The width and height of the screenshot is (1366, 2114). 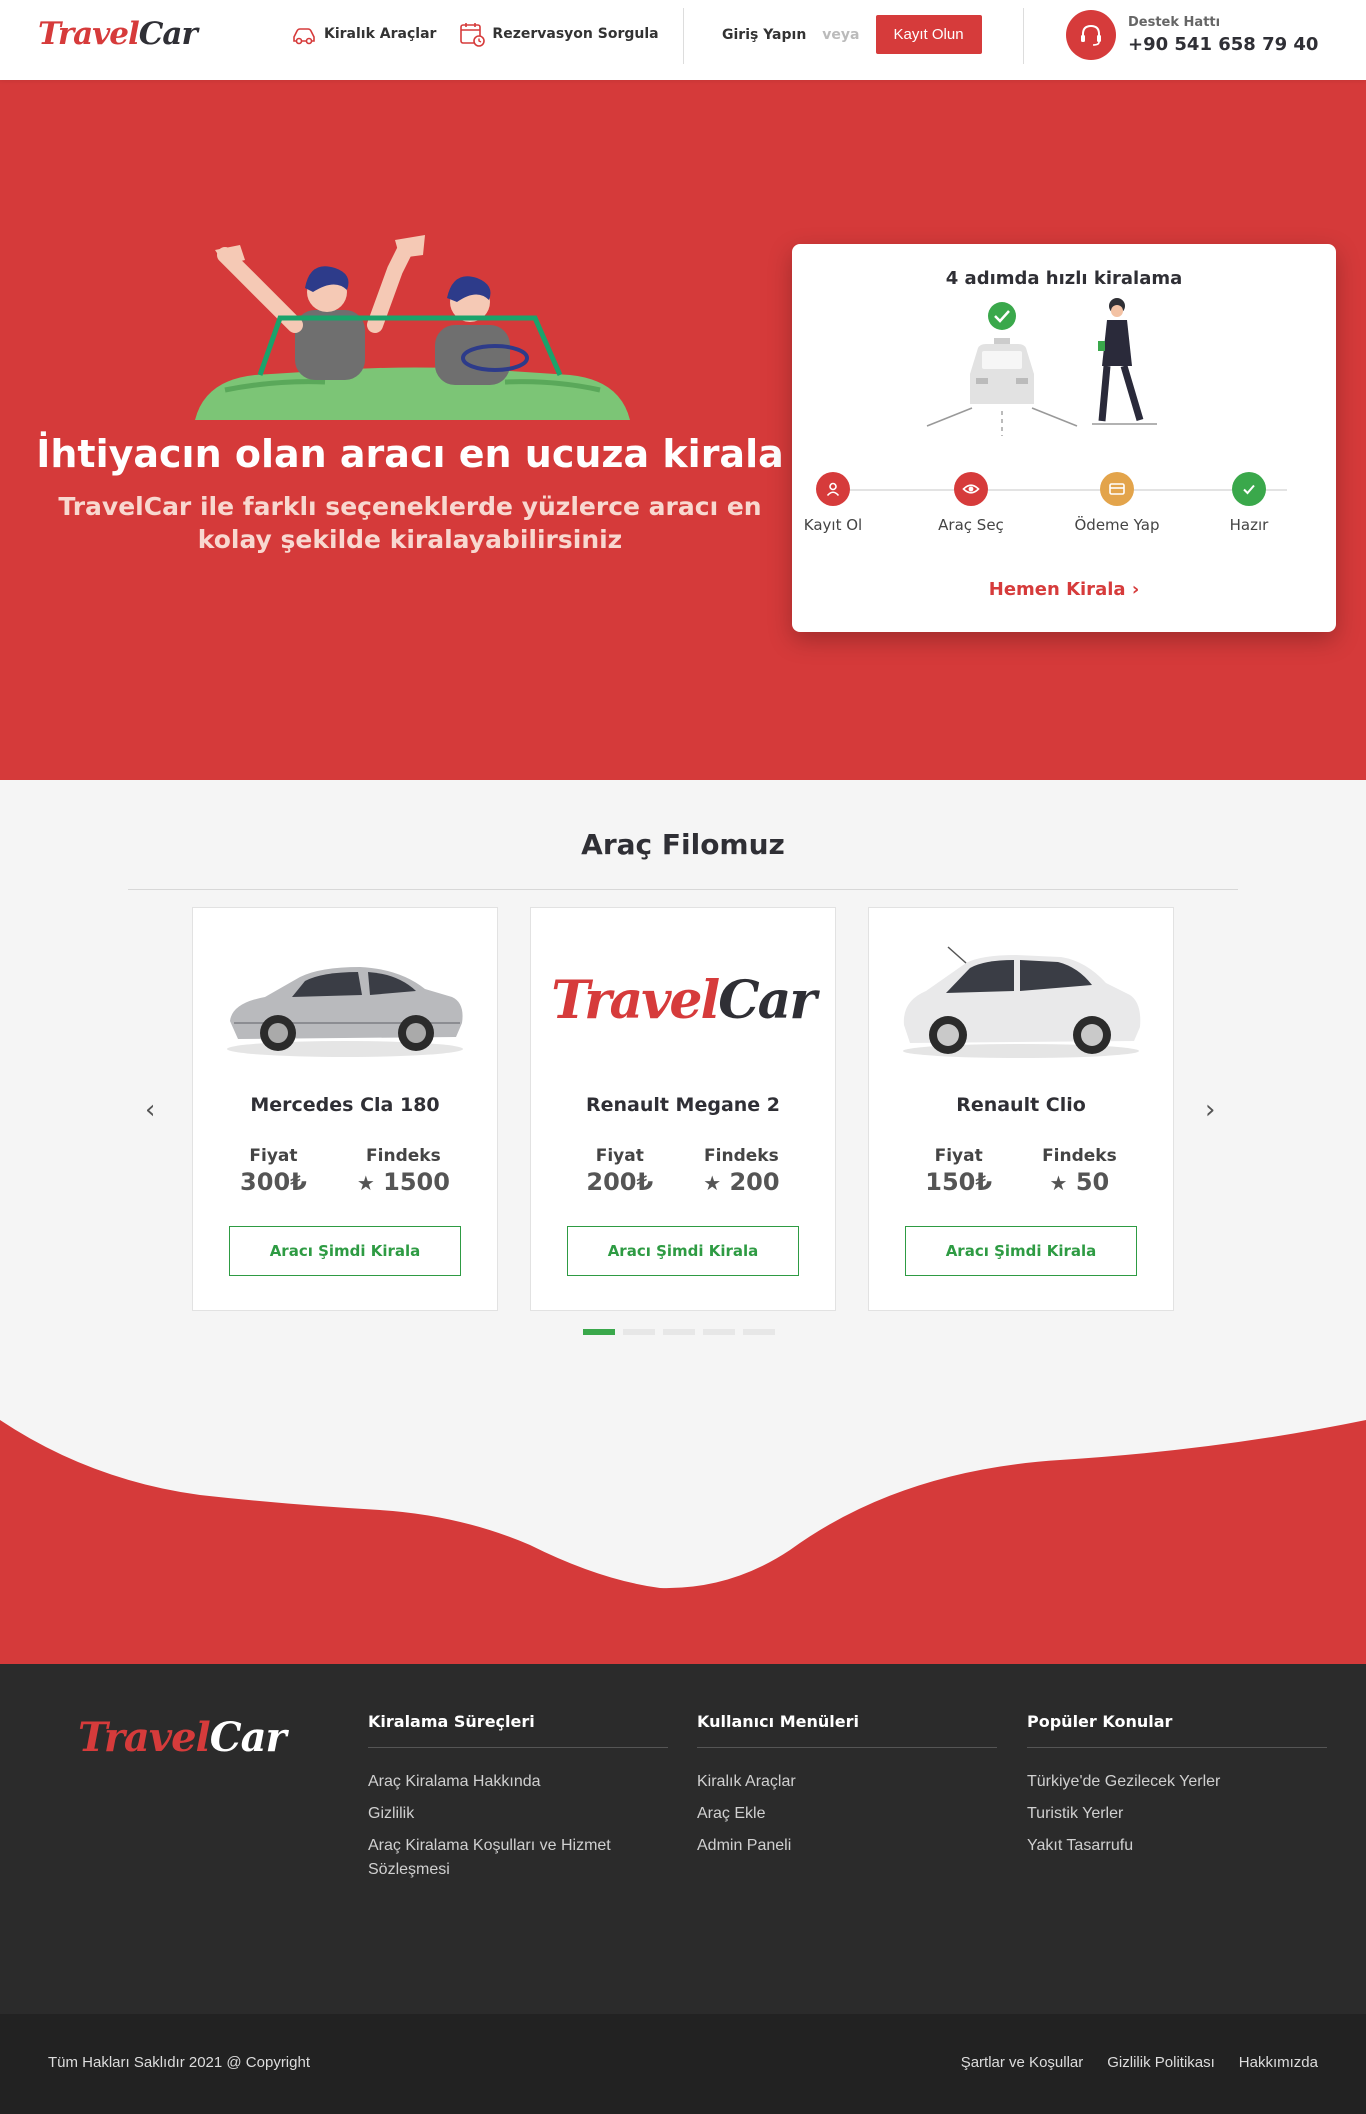 What do you see at coordinates (518, 1782) in the screenshot?
I see `footer-link: Araç Kiralama Hakkında` at bounding box center [518, 1782].